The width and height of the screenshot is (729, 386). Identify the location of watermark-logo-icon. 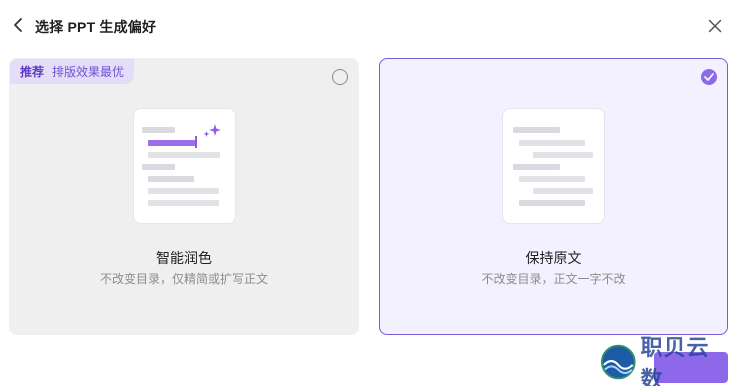
(618, 362).